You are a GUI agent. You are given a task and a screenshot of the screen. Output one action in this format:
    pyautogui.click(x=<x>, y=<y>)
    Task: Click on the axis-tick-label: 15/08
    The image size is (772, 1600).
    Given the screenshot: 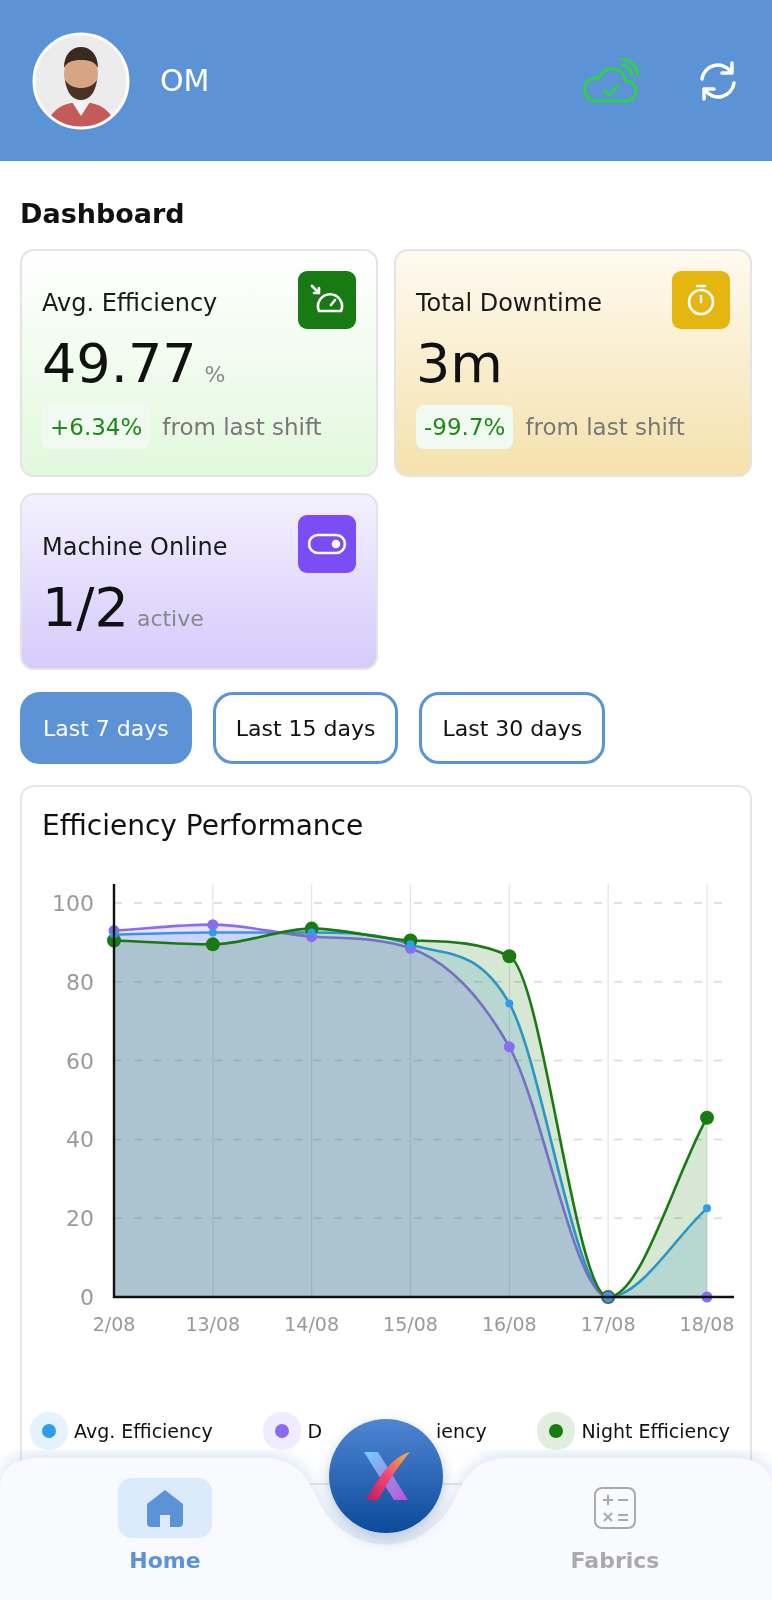 What is the action you would take?
    pyautogui.click(x=410, y=1324)
    